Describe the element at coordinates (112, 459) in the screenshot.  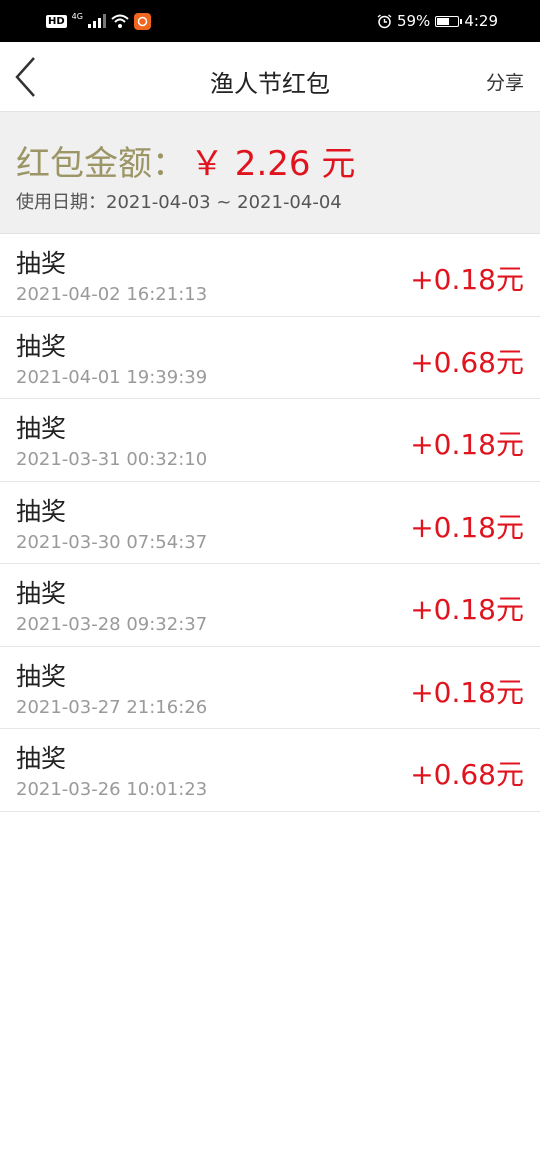
I see `record-time: 2021-03-31 00:32:10` at that location.